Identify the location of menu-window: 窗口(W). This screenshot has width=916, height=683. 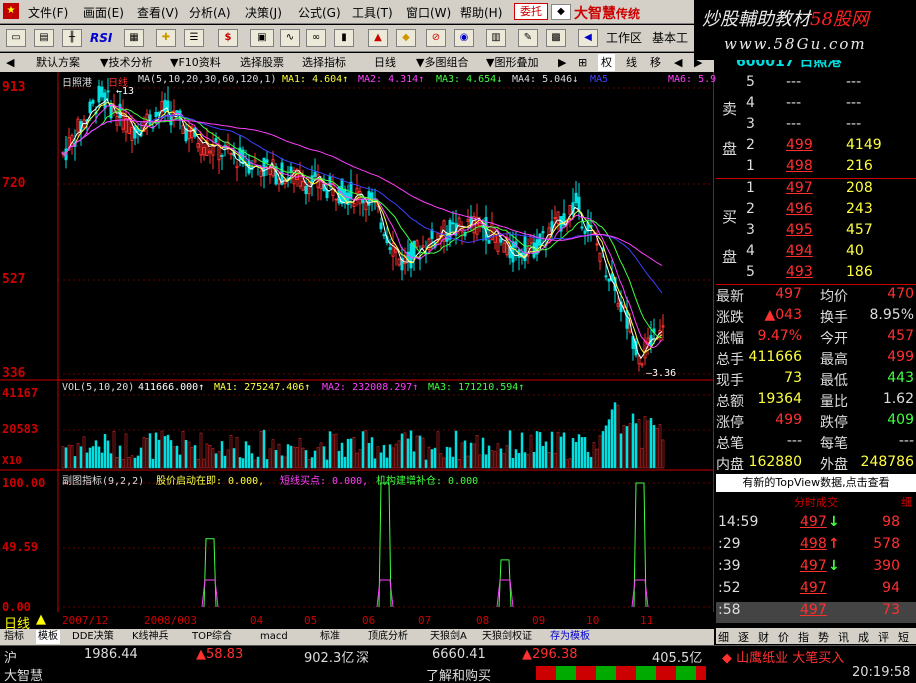
(428, 12).